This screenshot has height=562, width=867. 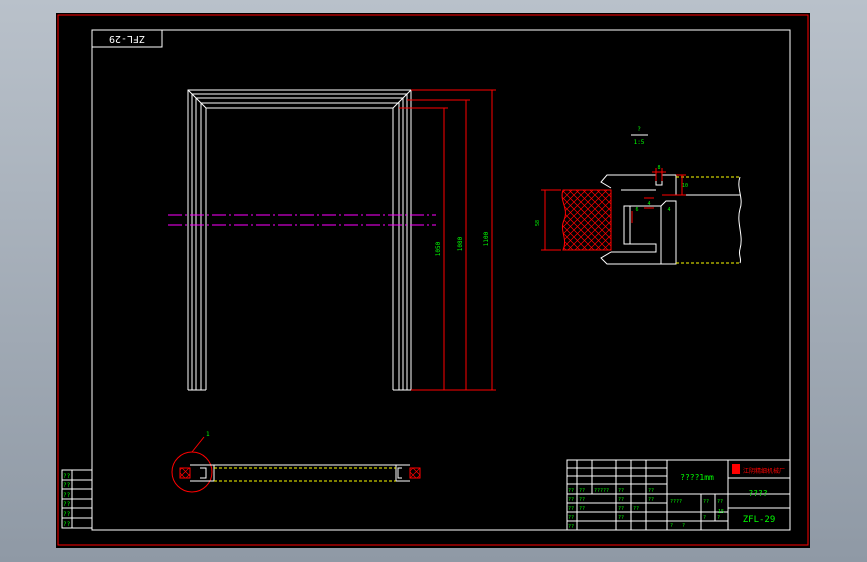 I want to click on code-stamp-box: ZFL-29, so click(x=127, y=38).